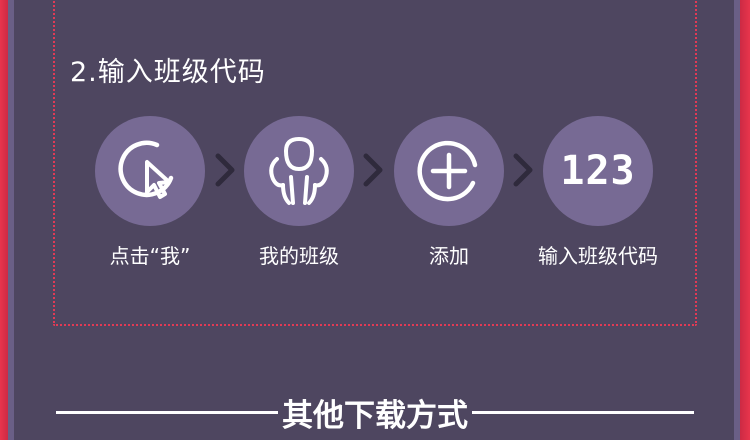 The height and width of the screenshot is (440, 750). I want to click on step-label-enter-code: 输入班级代码, so click(598, 256).